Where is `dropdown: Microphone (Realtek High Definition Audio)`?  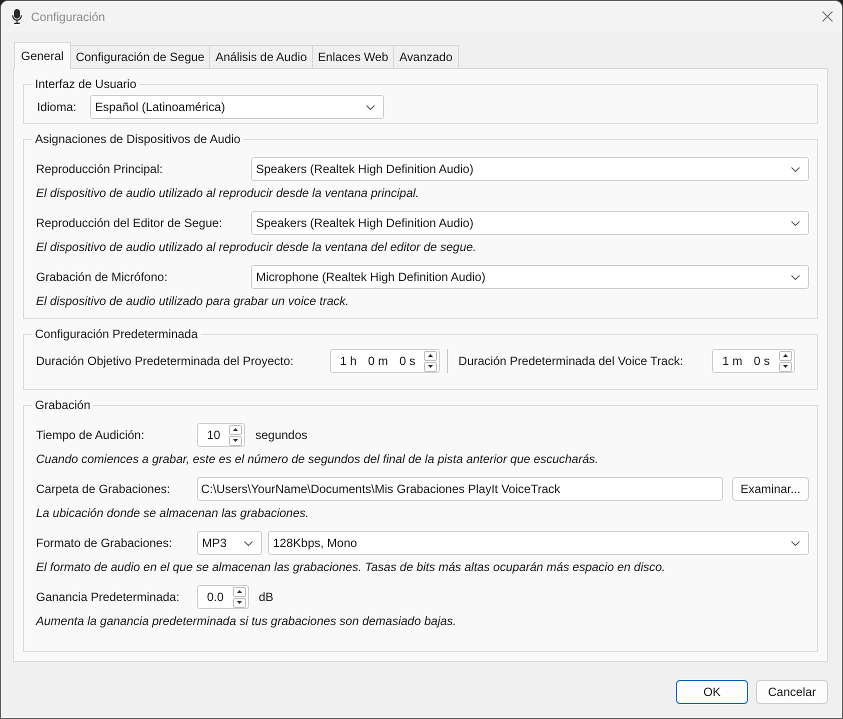
dropdown: Microphone (Realtek High Definition Audio) is located at coordinates (530, 277).